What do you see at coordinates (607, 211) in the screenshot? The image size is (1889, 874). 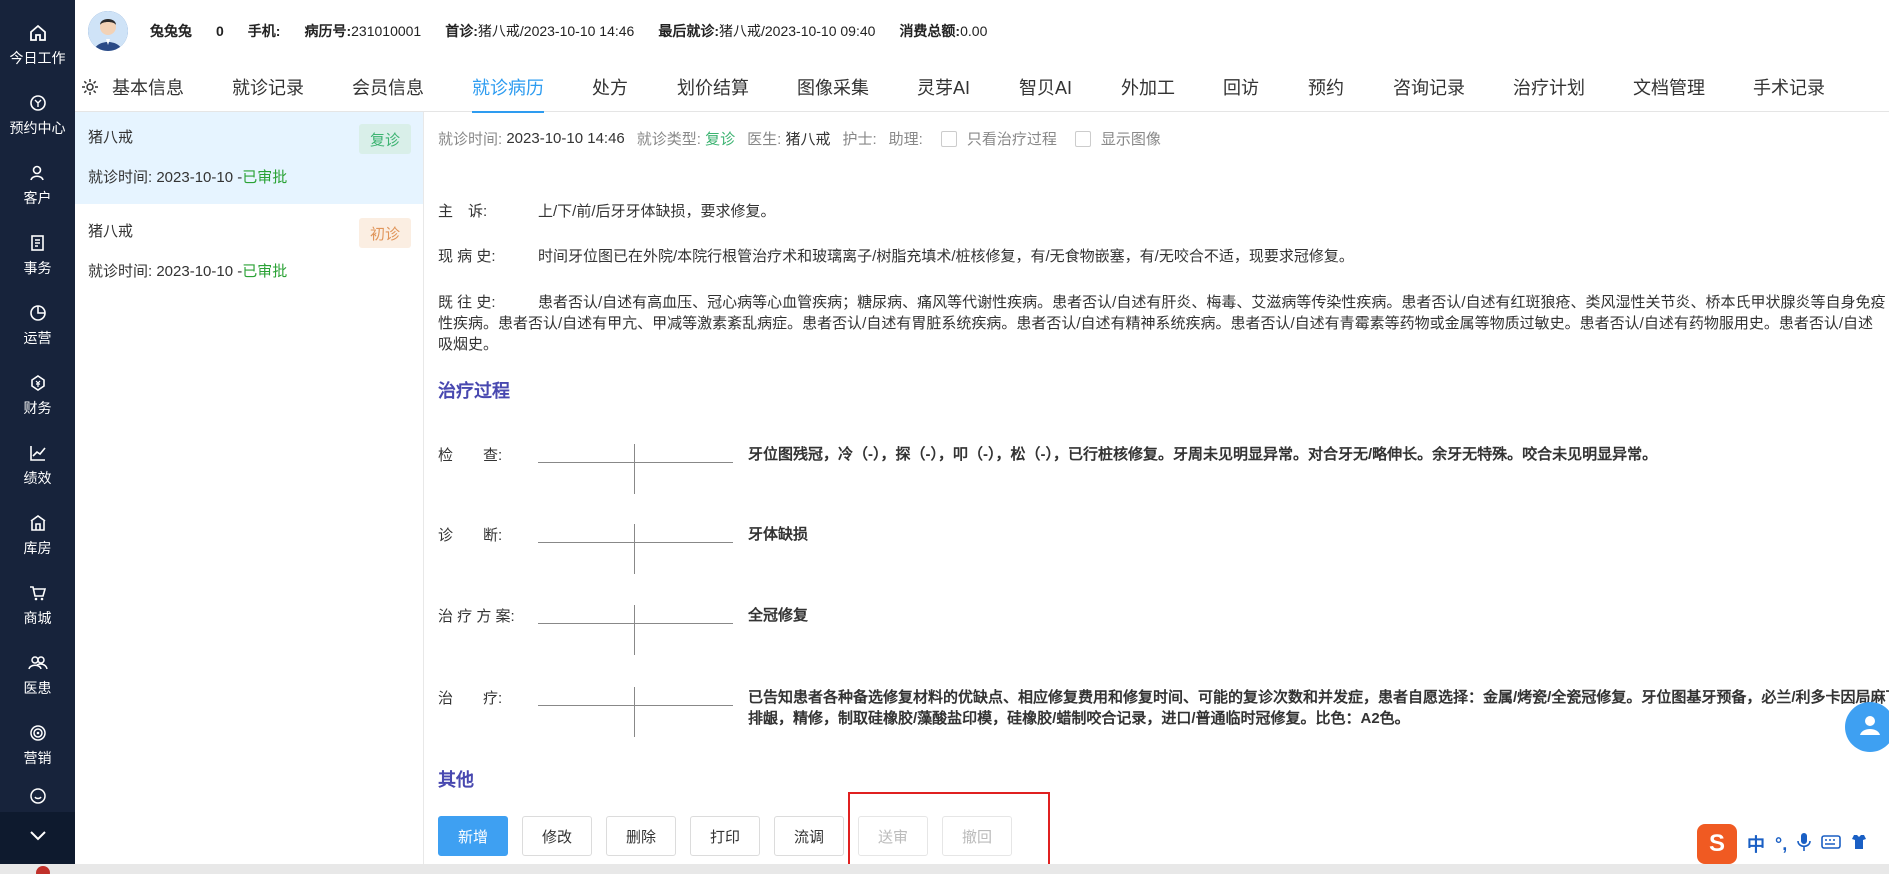 I see `chief-complaint: 主 诉: 上/下/前/后牙牙体缺损，要求修复。` at bounding box center [607, 211].